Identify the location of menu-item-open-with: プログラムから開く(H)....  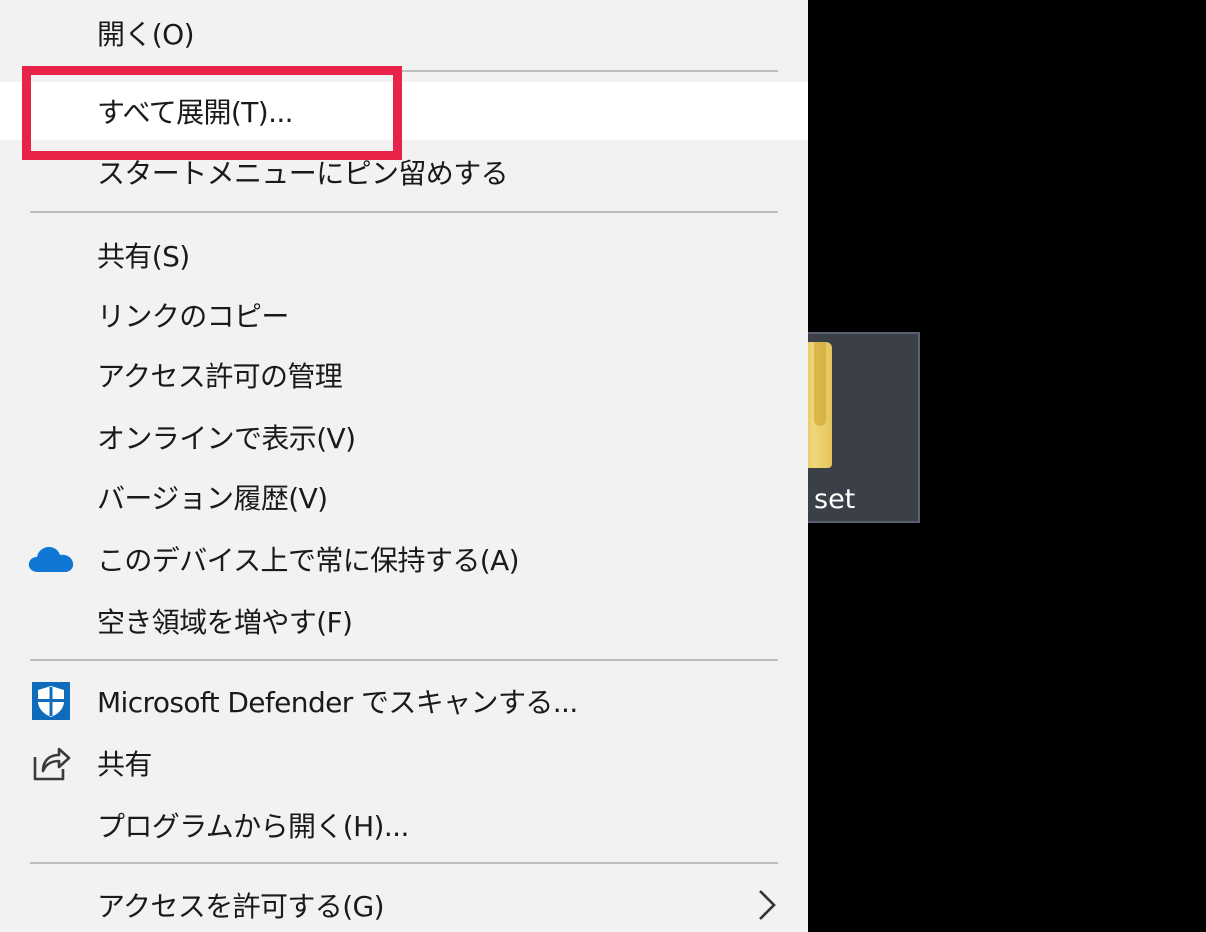
(404, 825).